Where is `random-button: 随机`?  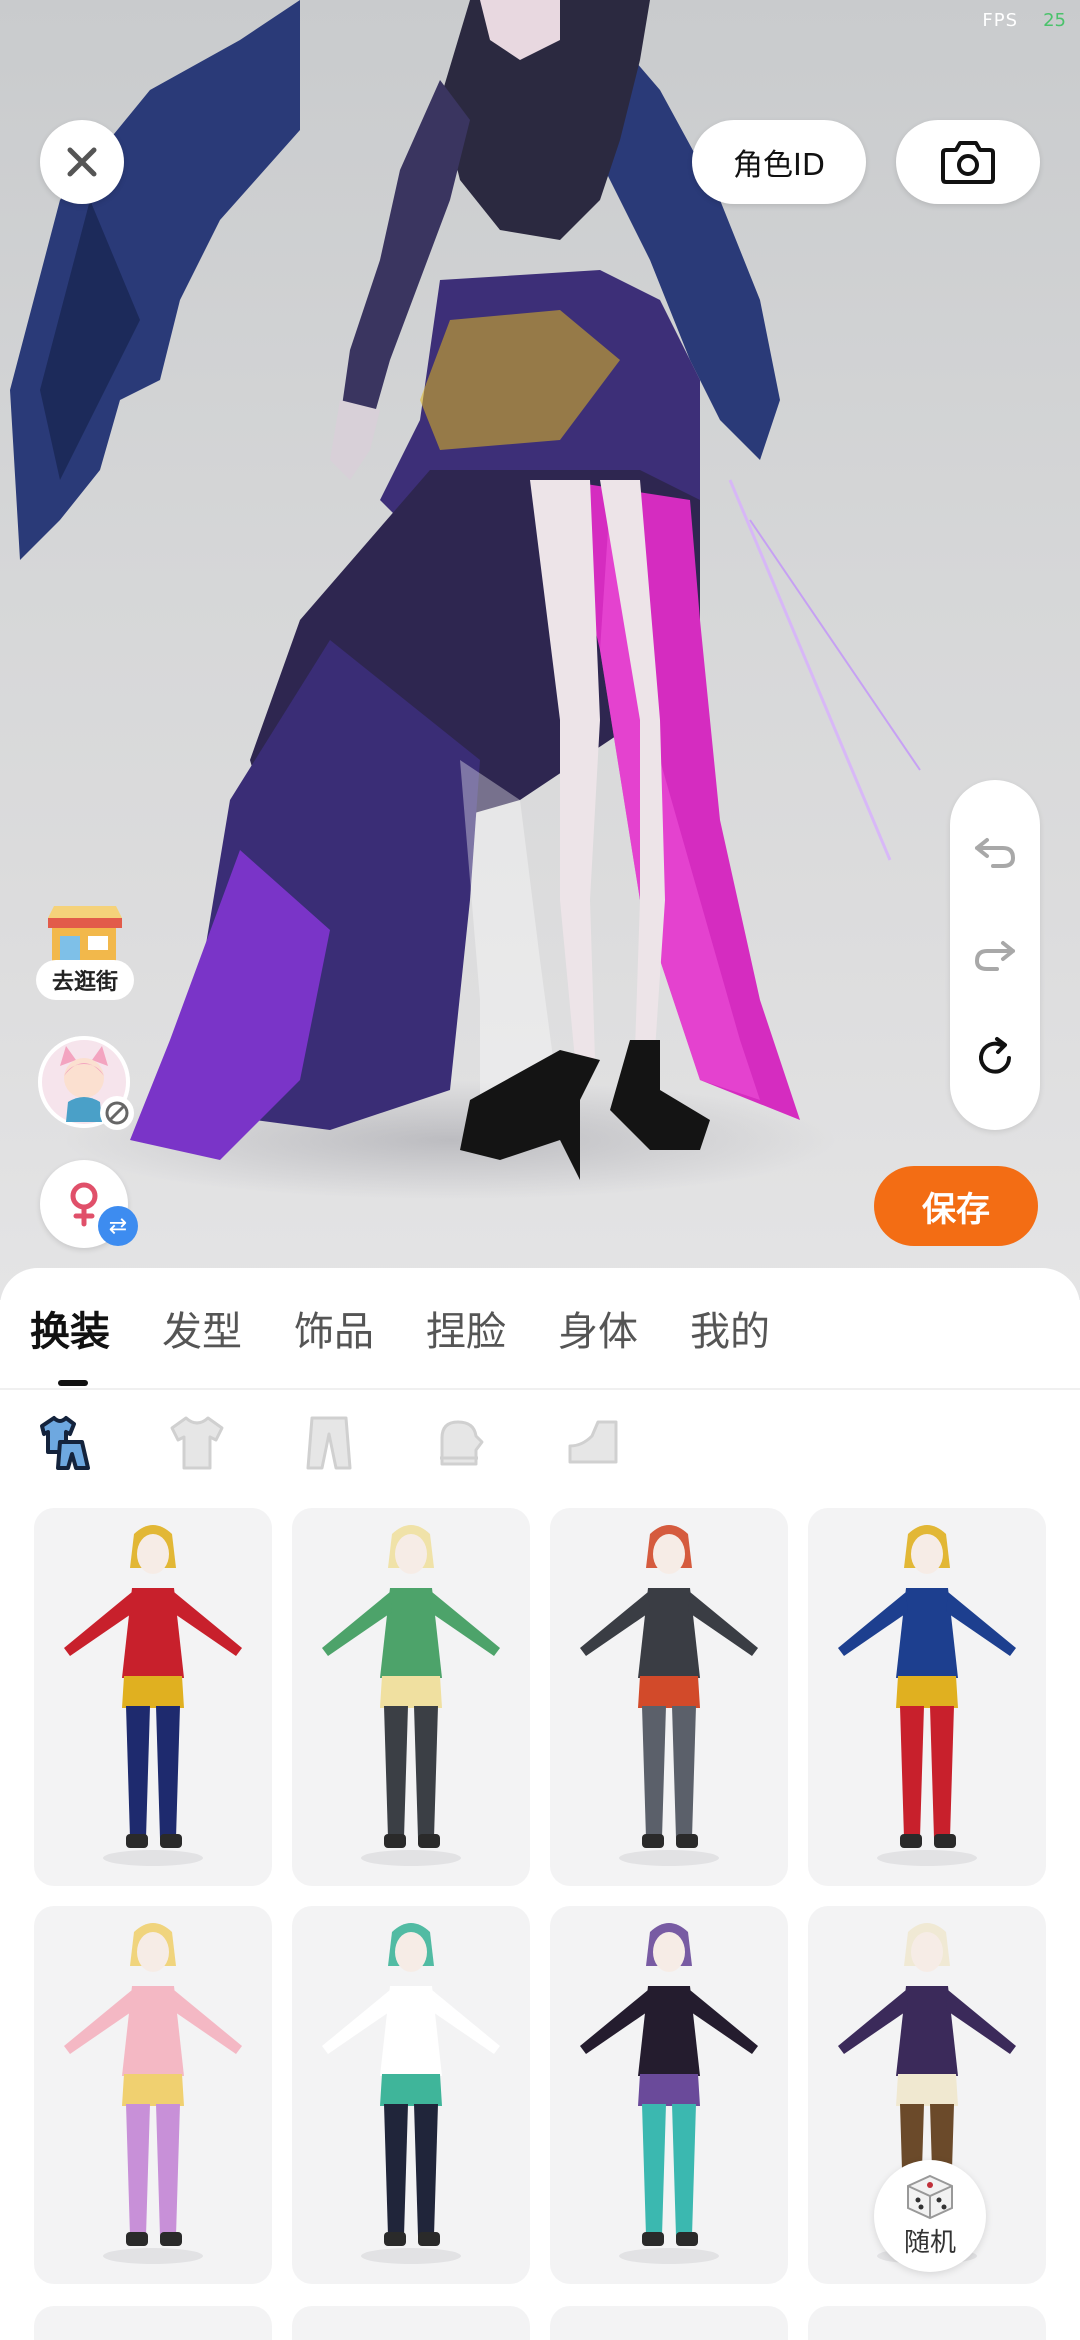 random-button: 随机 is located at coordinates (930, 2216).